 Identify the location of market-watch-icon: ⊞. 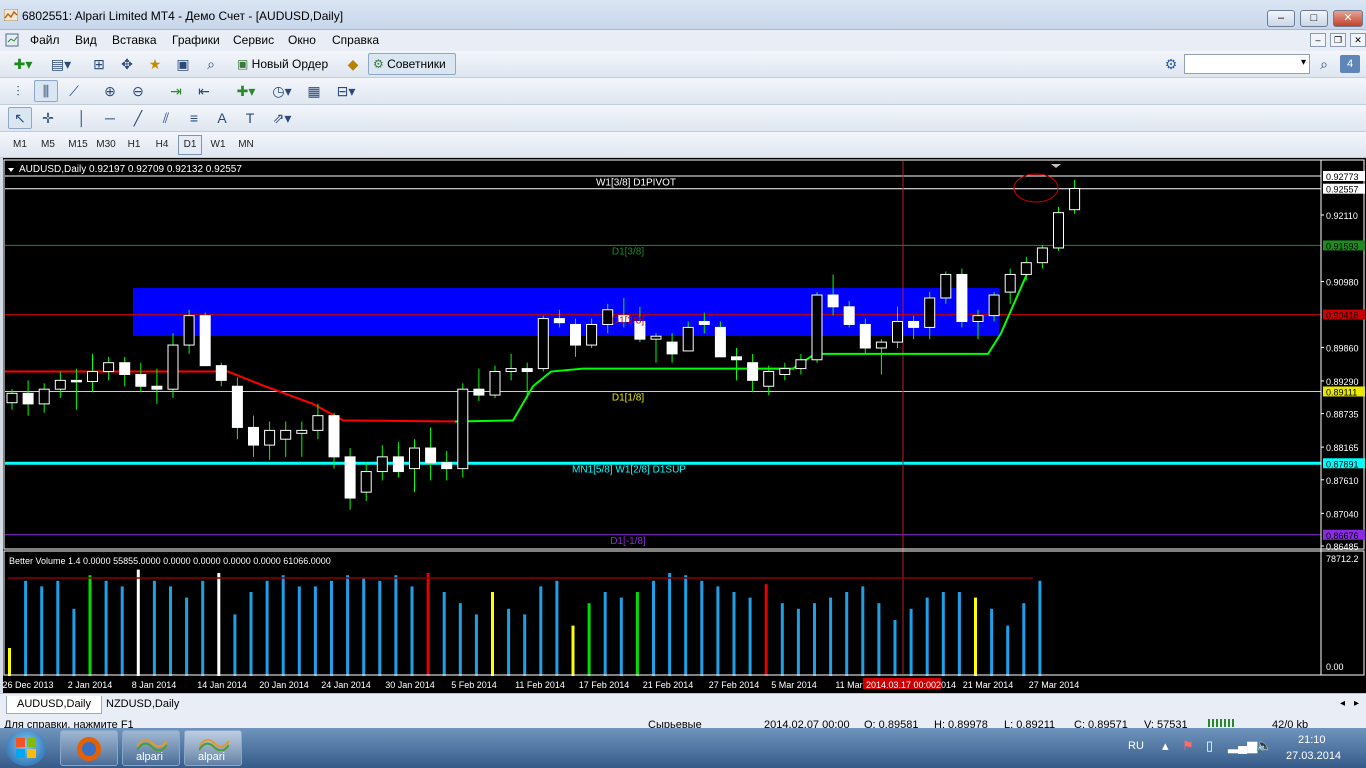
(99, 64).